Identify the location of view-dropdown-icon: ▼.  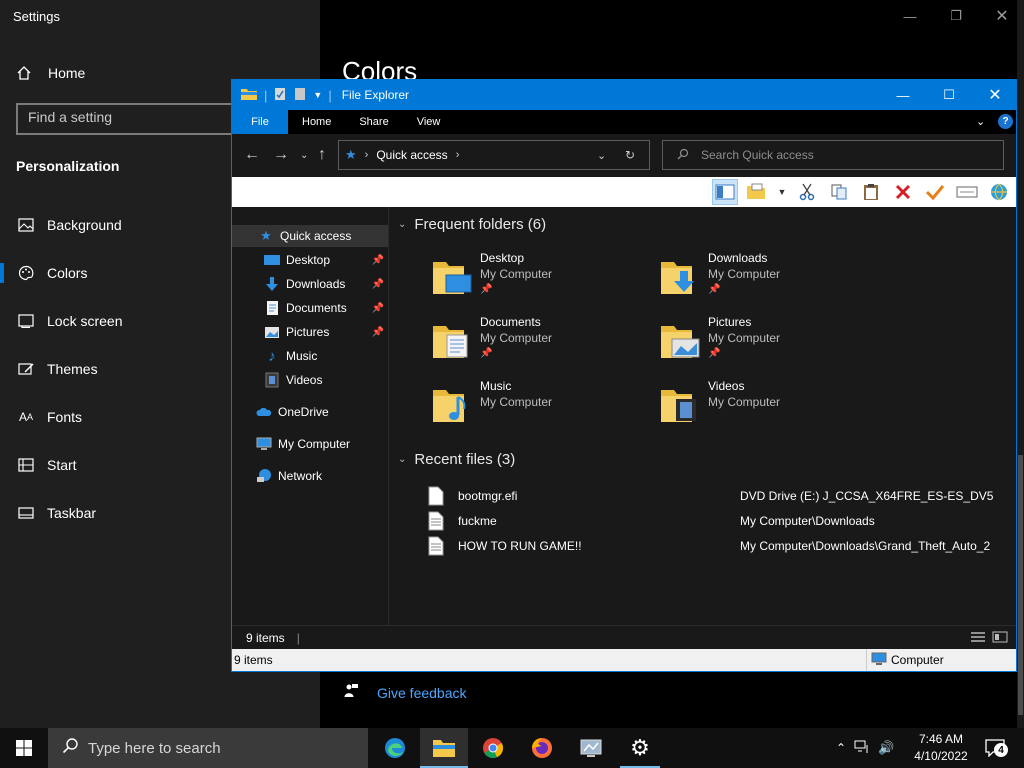
(782, 192).